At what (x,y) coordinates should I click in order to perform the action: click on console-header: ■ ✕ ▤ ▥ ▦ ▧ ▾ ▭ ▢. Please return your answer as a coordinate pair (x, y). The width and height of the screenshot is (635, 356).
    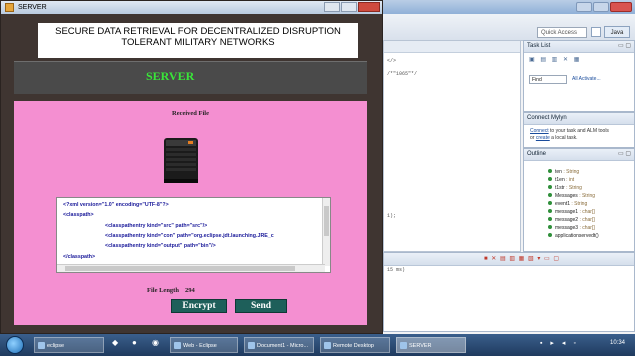
    Looking at the image, I should click on (509, 259).